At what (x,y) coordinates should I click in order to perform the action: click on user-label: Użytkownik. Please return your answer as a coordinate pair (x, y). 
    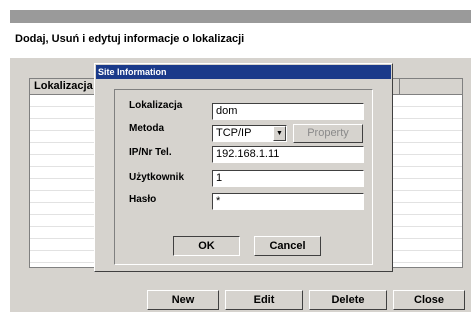
    Looking at the image, I should click on (157, 177).